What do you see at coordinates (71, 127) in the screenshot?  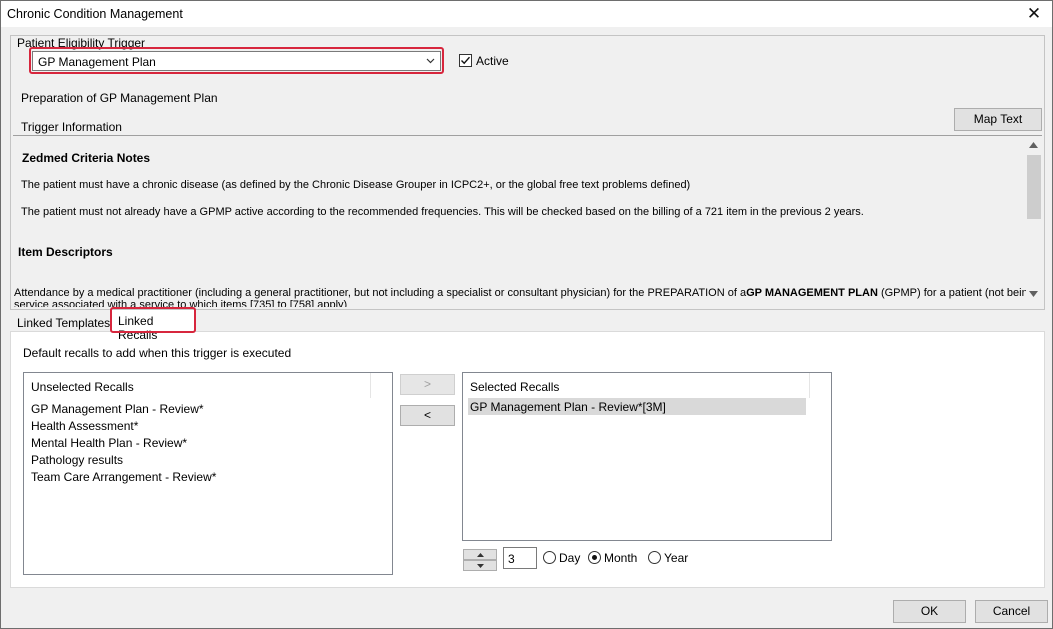 I see `trigger-info-label: Trigger Information` at bounding box center [71, 127].